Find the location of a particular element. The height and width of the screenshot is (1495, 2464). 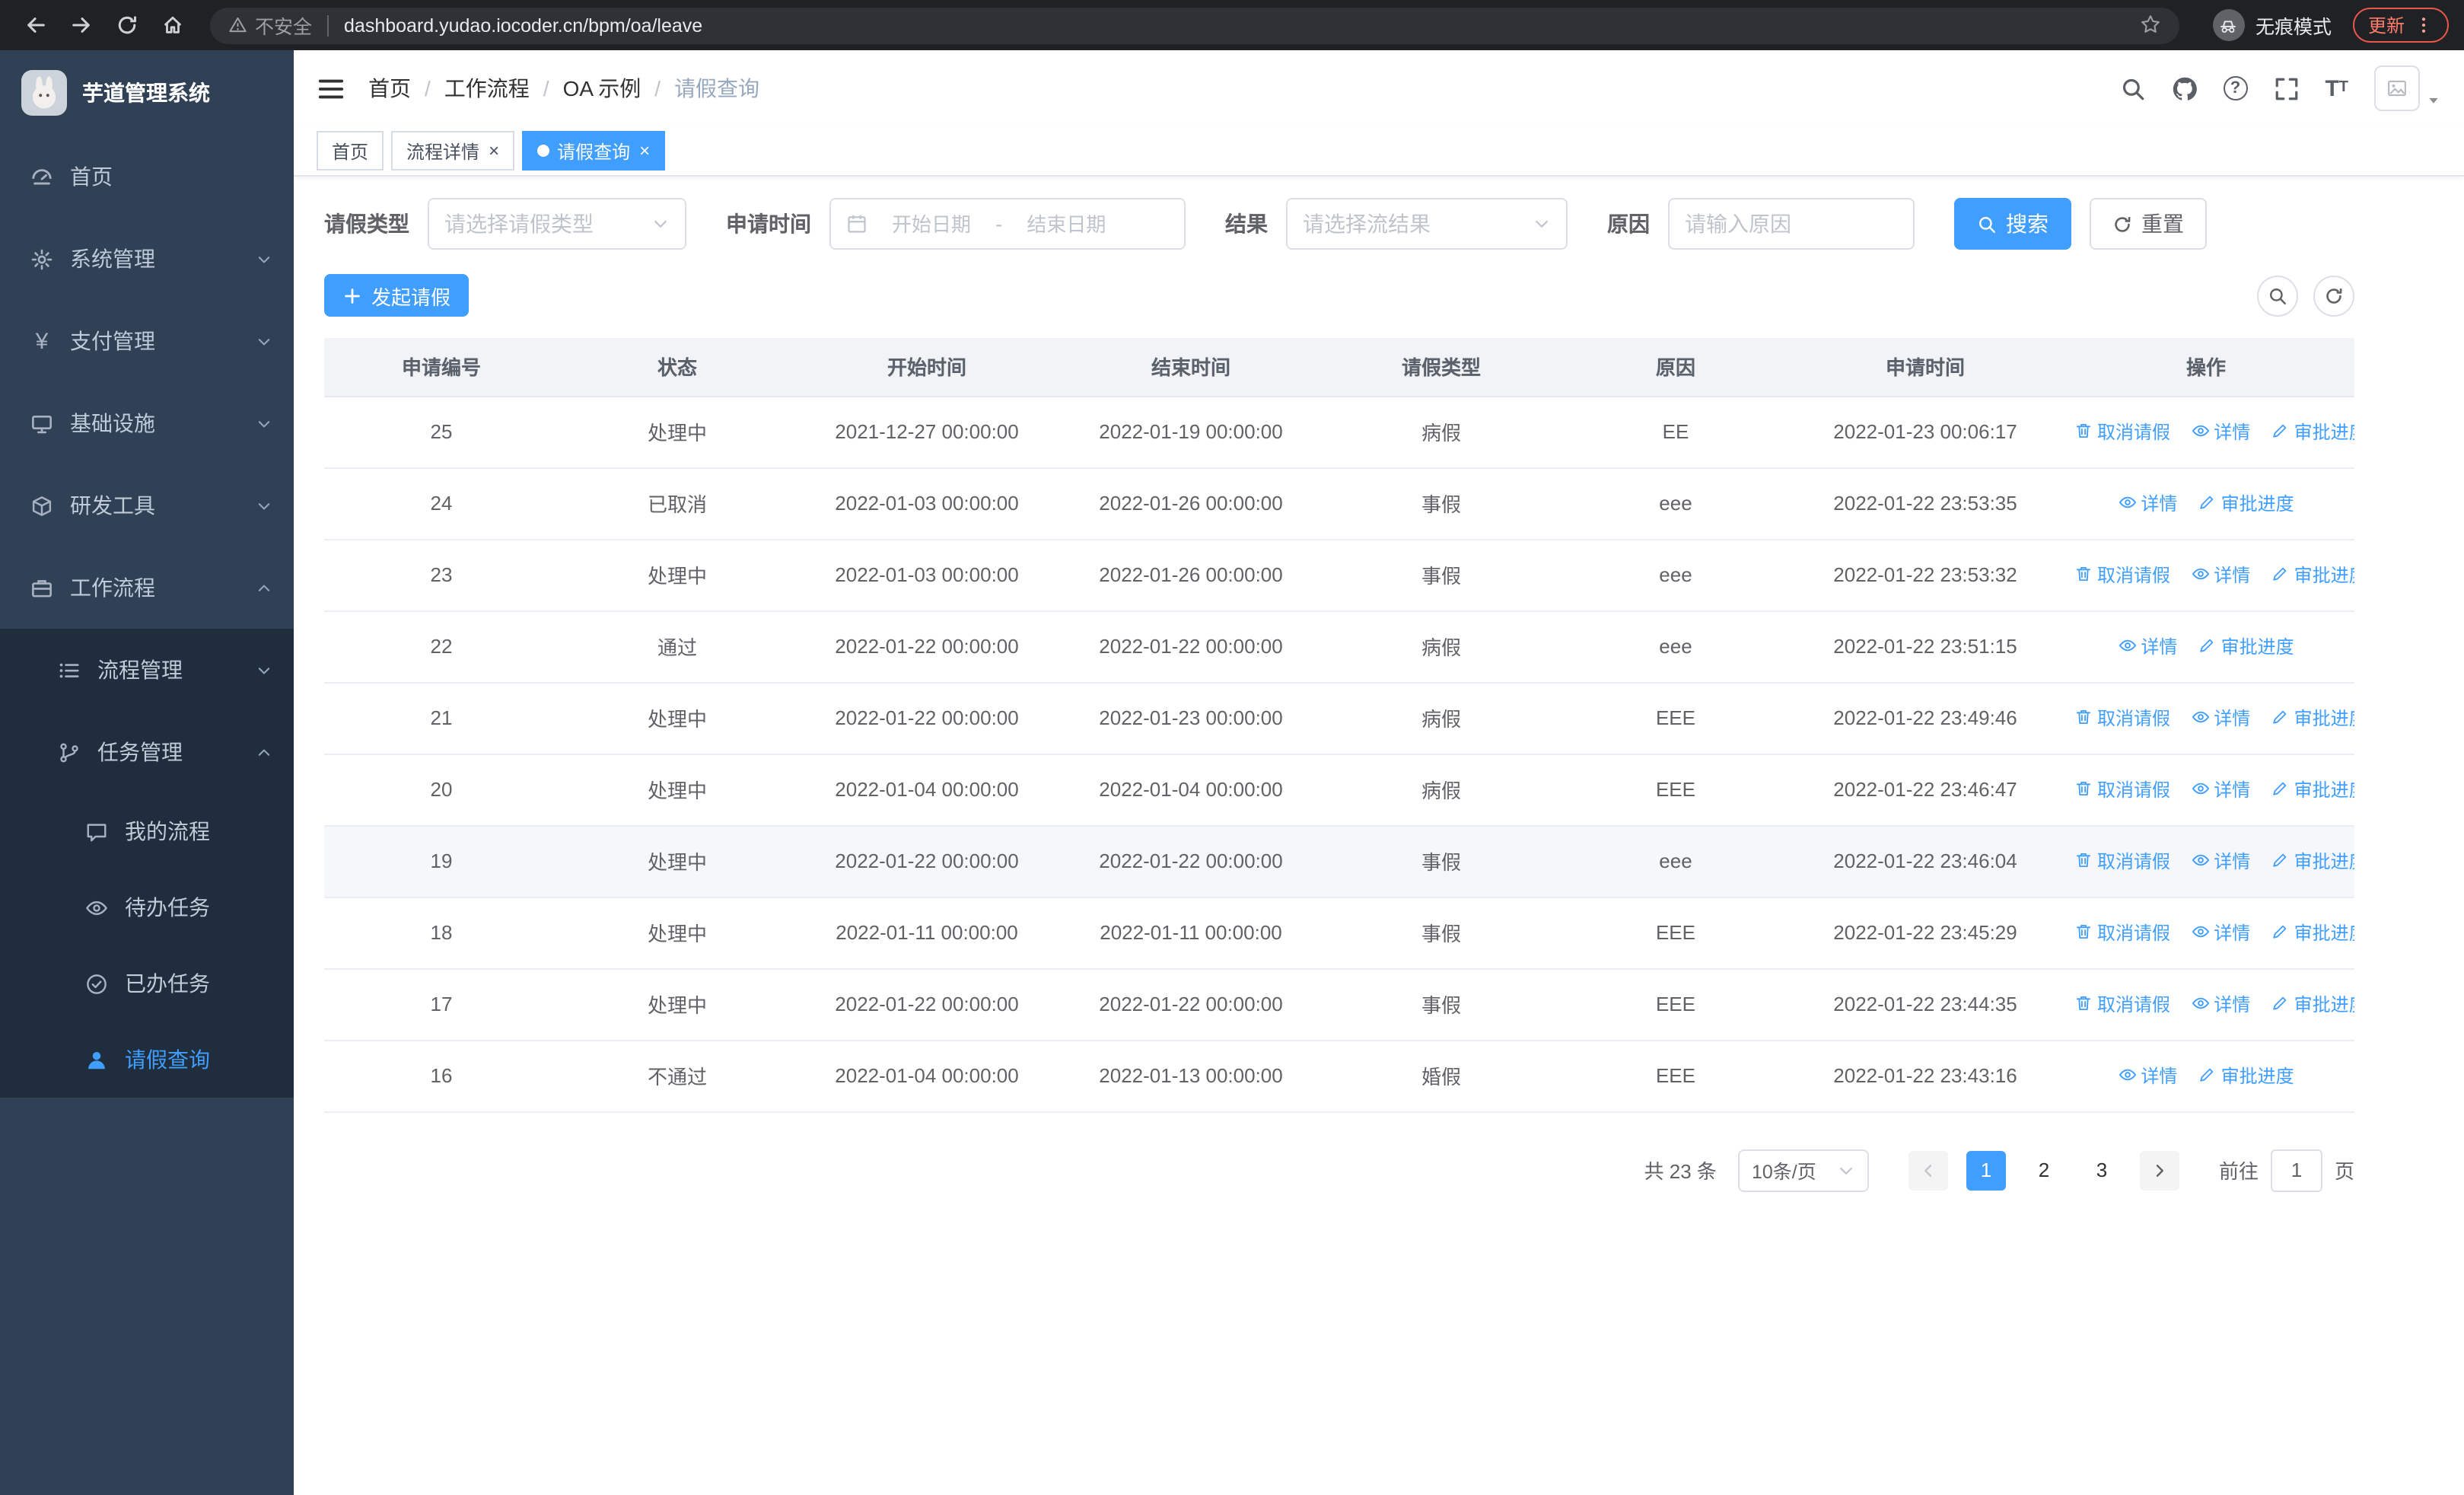

box-icon is located at coordinates (41, 506).